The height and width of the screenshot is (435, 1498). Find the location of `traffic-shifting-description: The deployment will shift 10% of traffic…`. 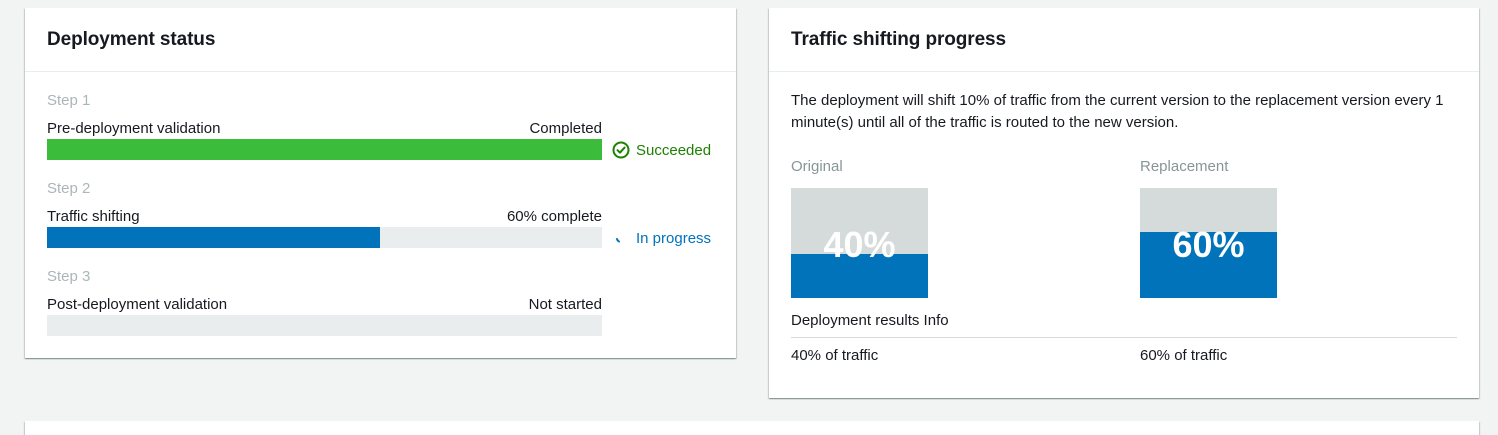

traffic-shifting-description: The deployment will shift 10% of traffic… is located at coordinates (1117, 111).